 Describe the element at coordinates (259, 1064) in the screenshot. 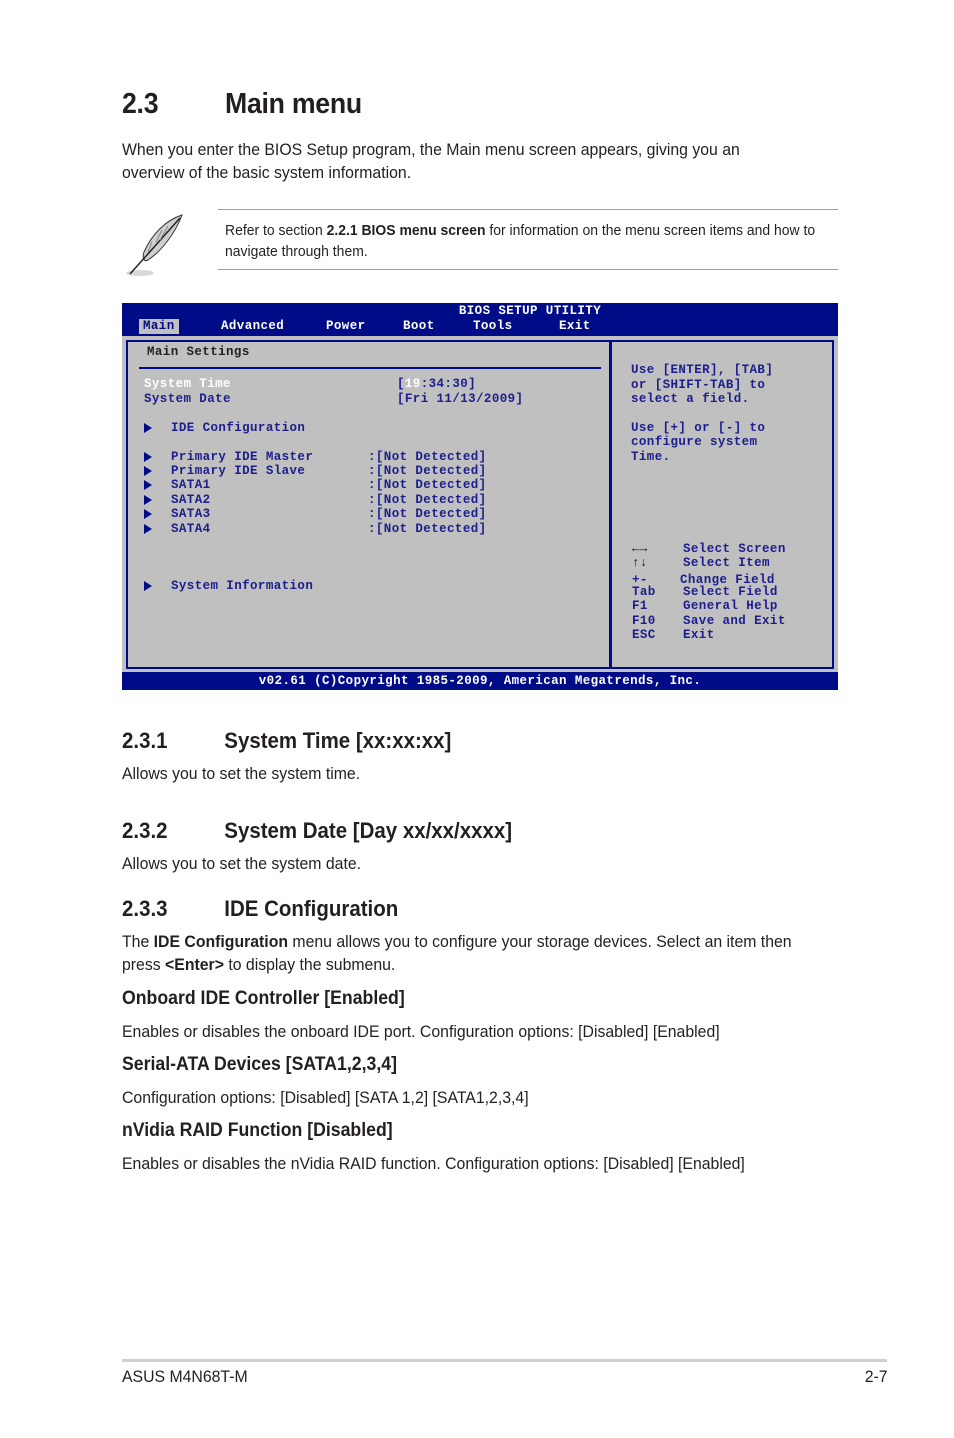

I see `option-heading: Serial-ATA Devices [SATA1,2,3,4]` at that location.